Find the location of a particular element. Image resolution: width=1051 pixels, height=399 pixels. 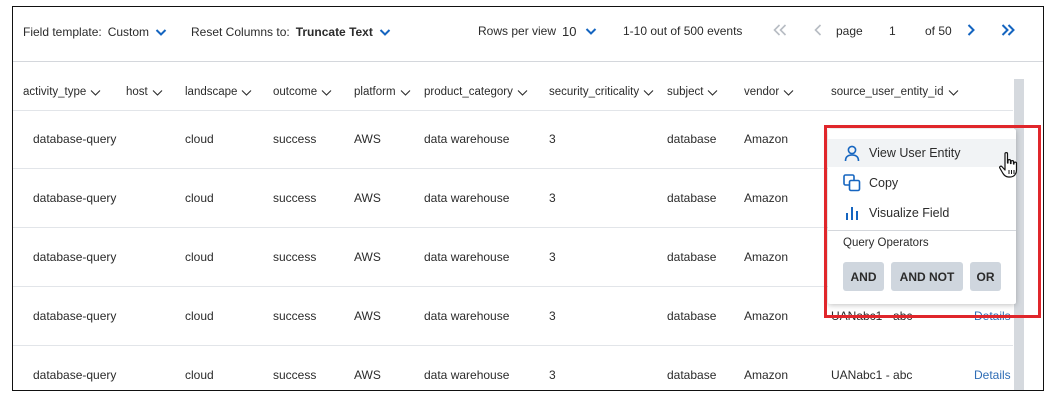

column-header-label: vendor is located at coordinates (762, 92).